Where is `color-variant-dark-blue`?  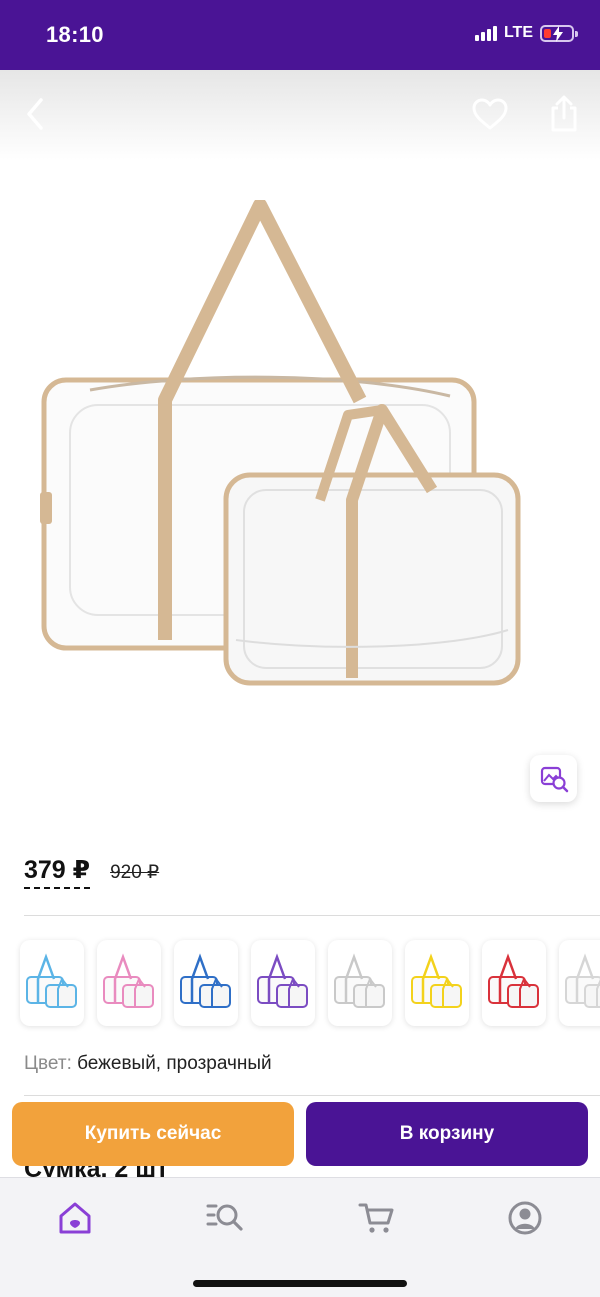 color-variant-dark-blue is located at coordinates (206, 983).